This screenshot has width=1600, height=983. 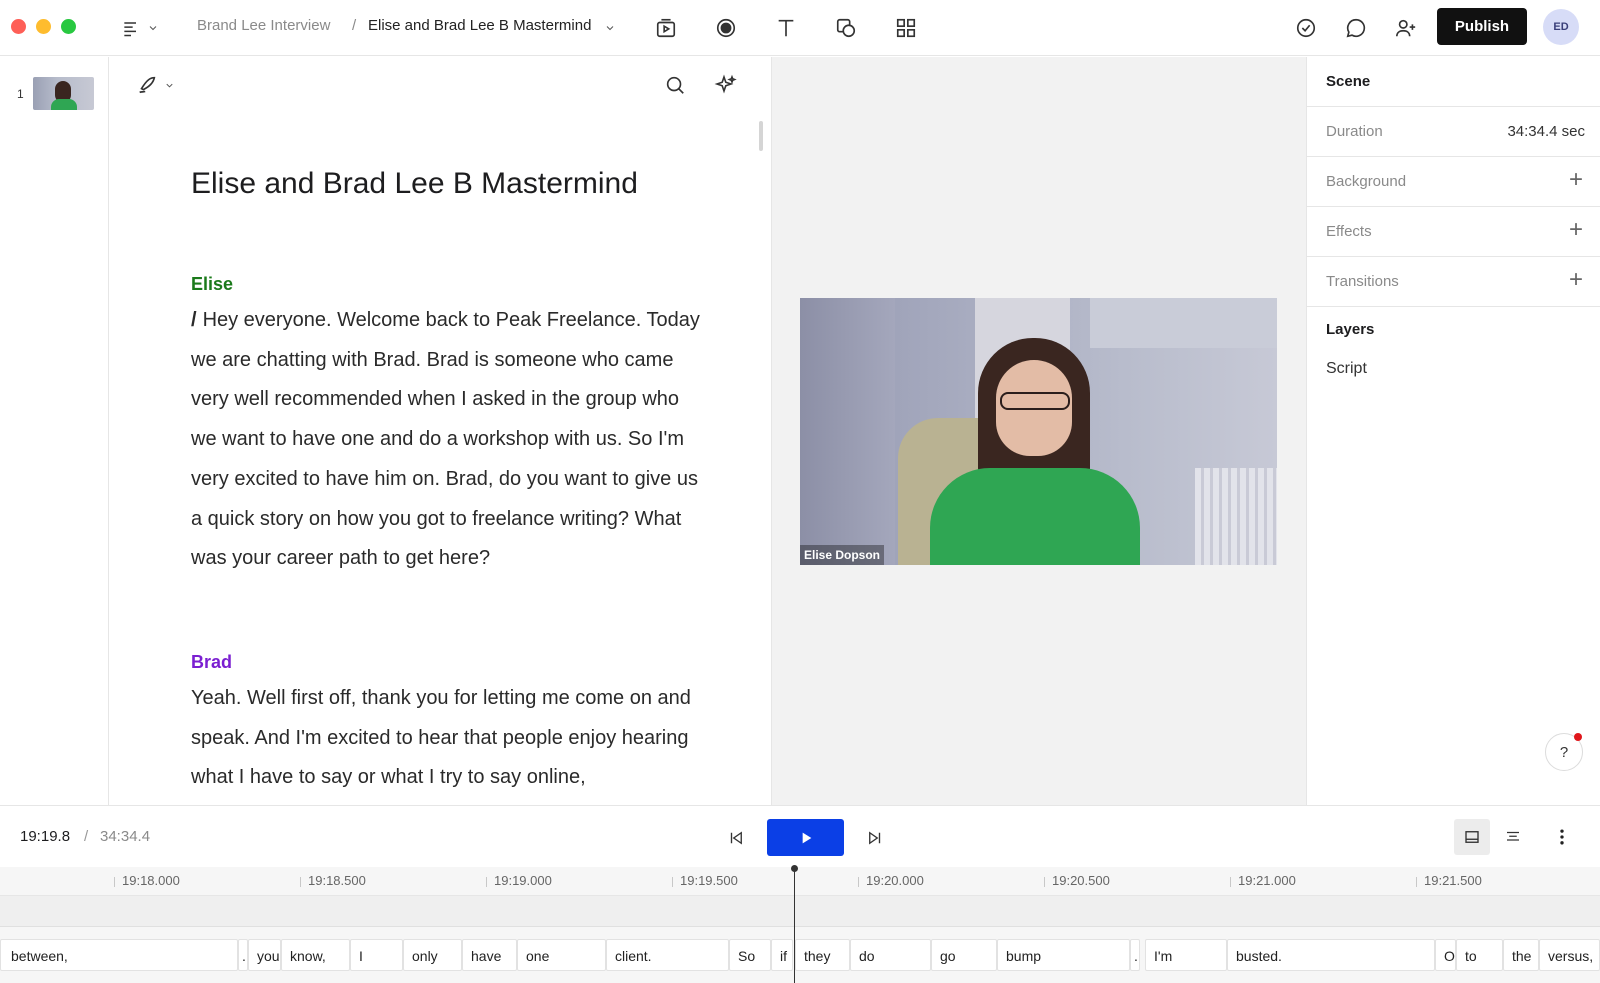 What do you see at coordinates (782, 955) in the screenshot?
I see `word-clip: if` at bounding box center [782, 955].